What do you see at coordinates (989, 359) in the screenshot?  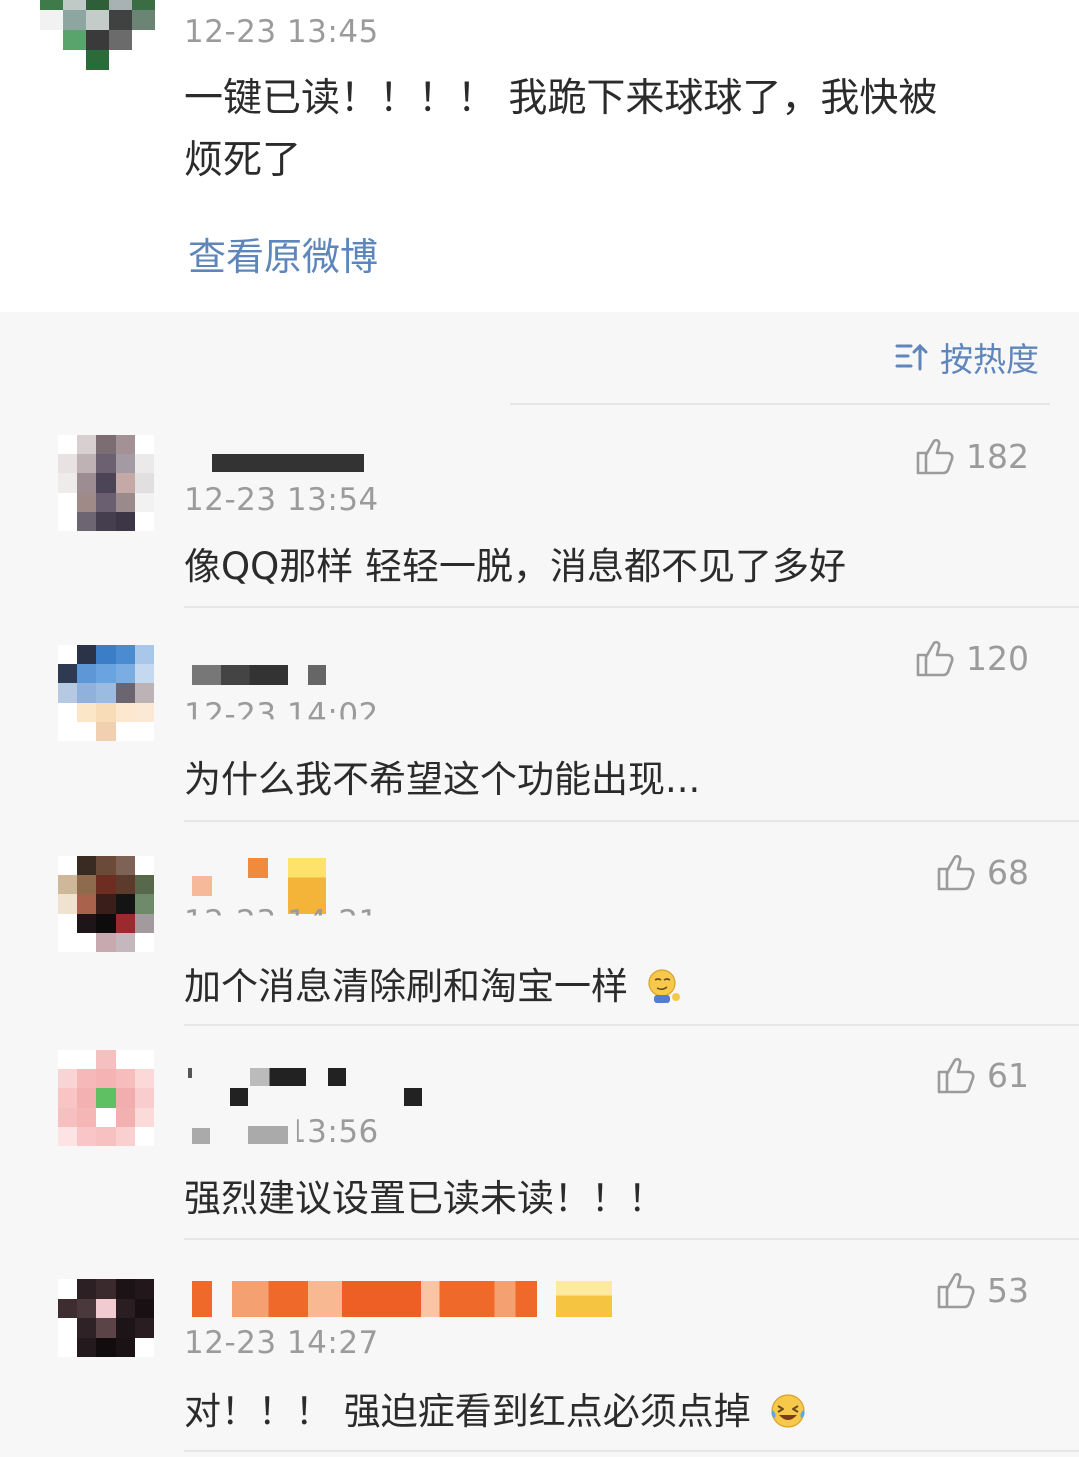 I see `sort-label: 按热度` at bounding box center [989, 359].